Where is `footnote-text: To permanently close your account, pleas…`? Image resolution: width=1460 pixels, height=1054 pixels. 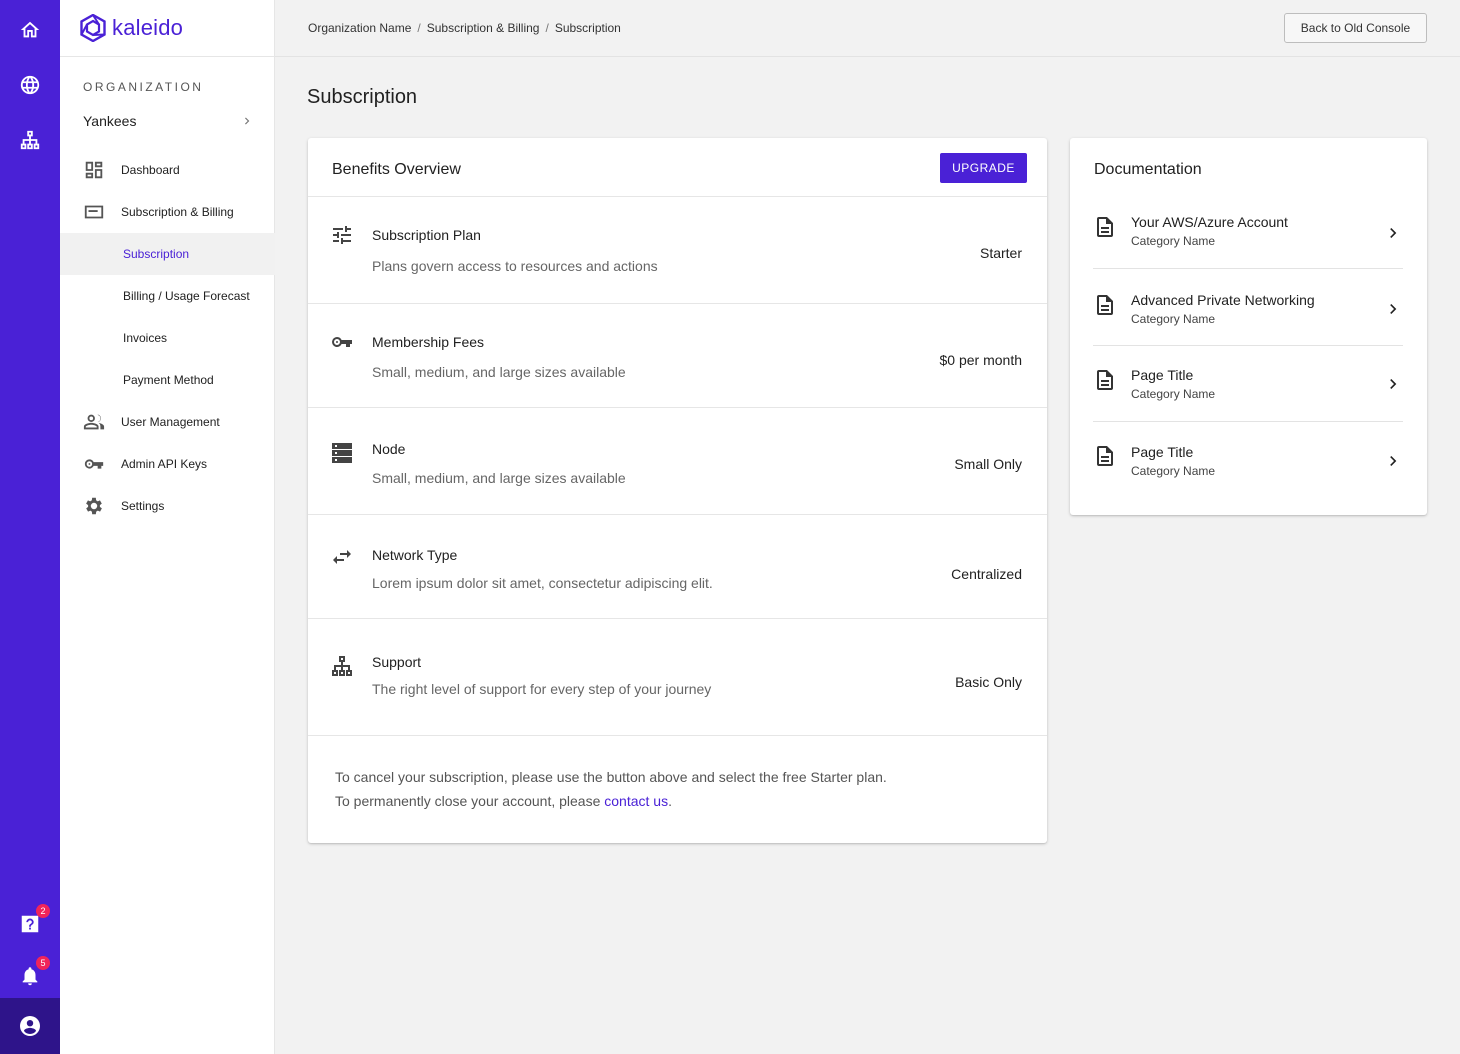 footnote-text: To permanently close your account, pleas… is located at coordinates (468, 801).